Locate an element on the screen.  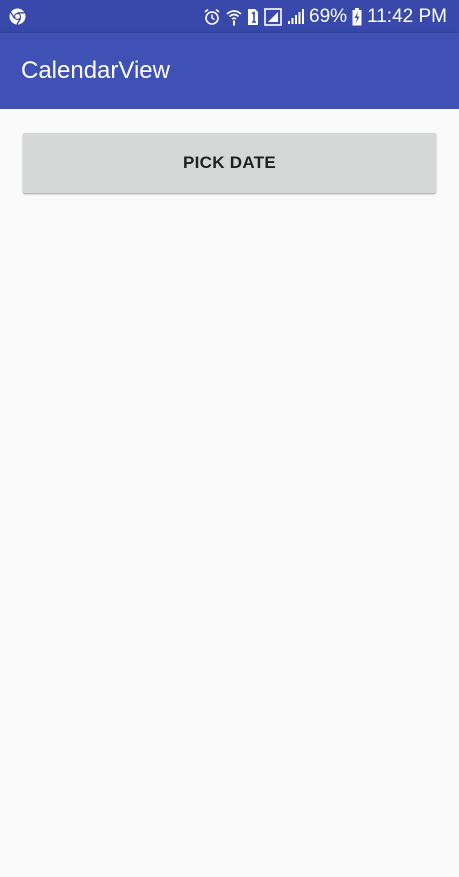
status-icons: 69% 11:42 PM is located at coordinates (325, 16).